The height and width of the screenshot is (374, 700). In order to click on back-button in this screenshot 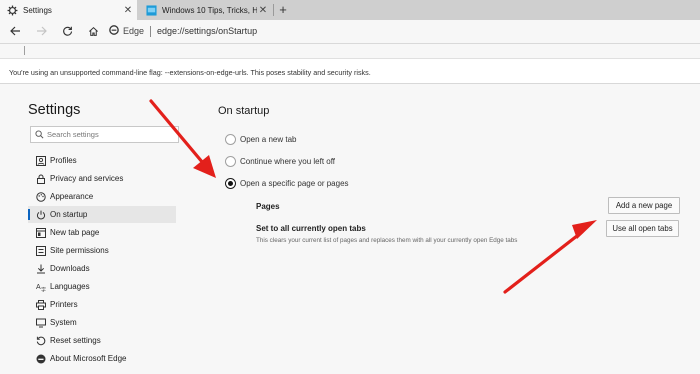, I will do `click(15, 31)`.